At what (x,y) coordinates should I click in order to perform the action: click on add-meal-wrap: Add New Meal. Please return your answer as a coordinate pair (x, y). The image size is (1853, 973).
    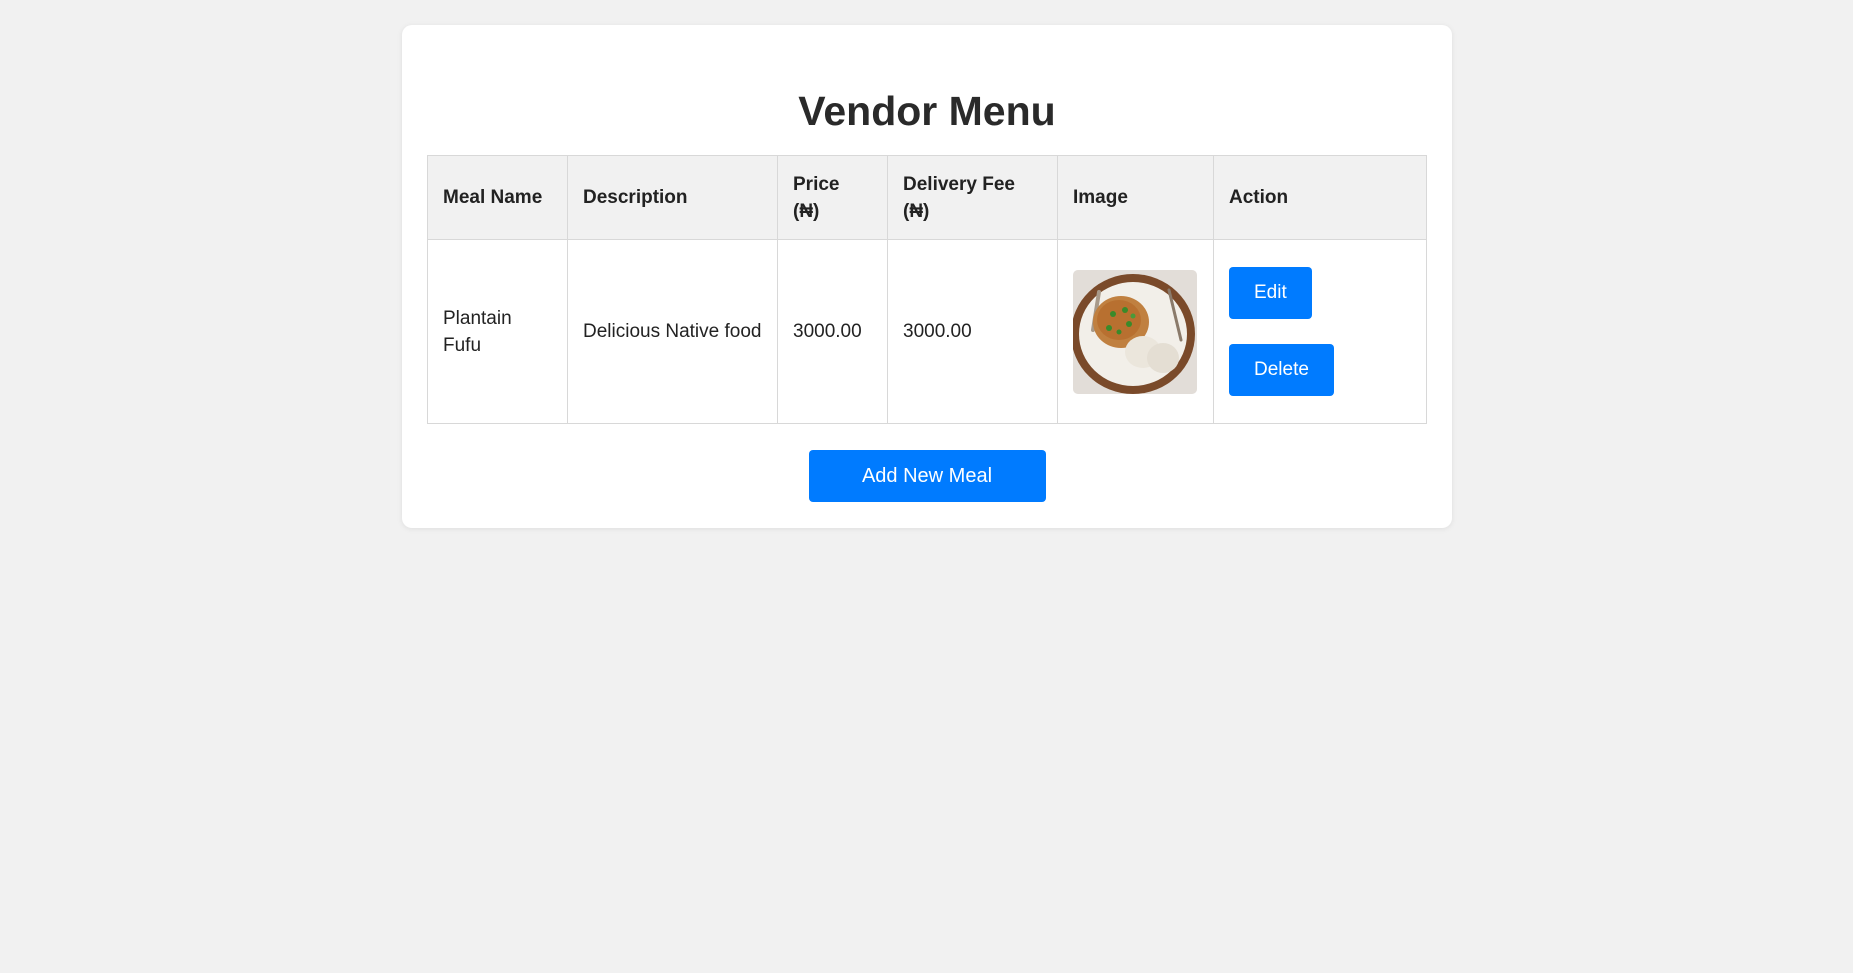
    Looking at the image, I should click on (927, 476).